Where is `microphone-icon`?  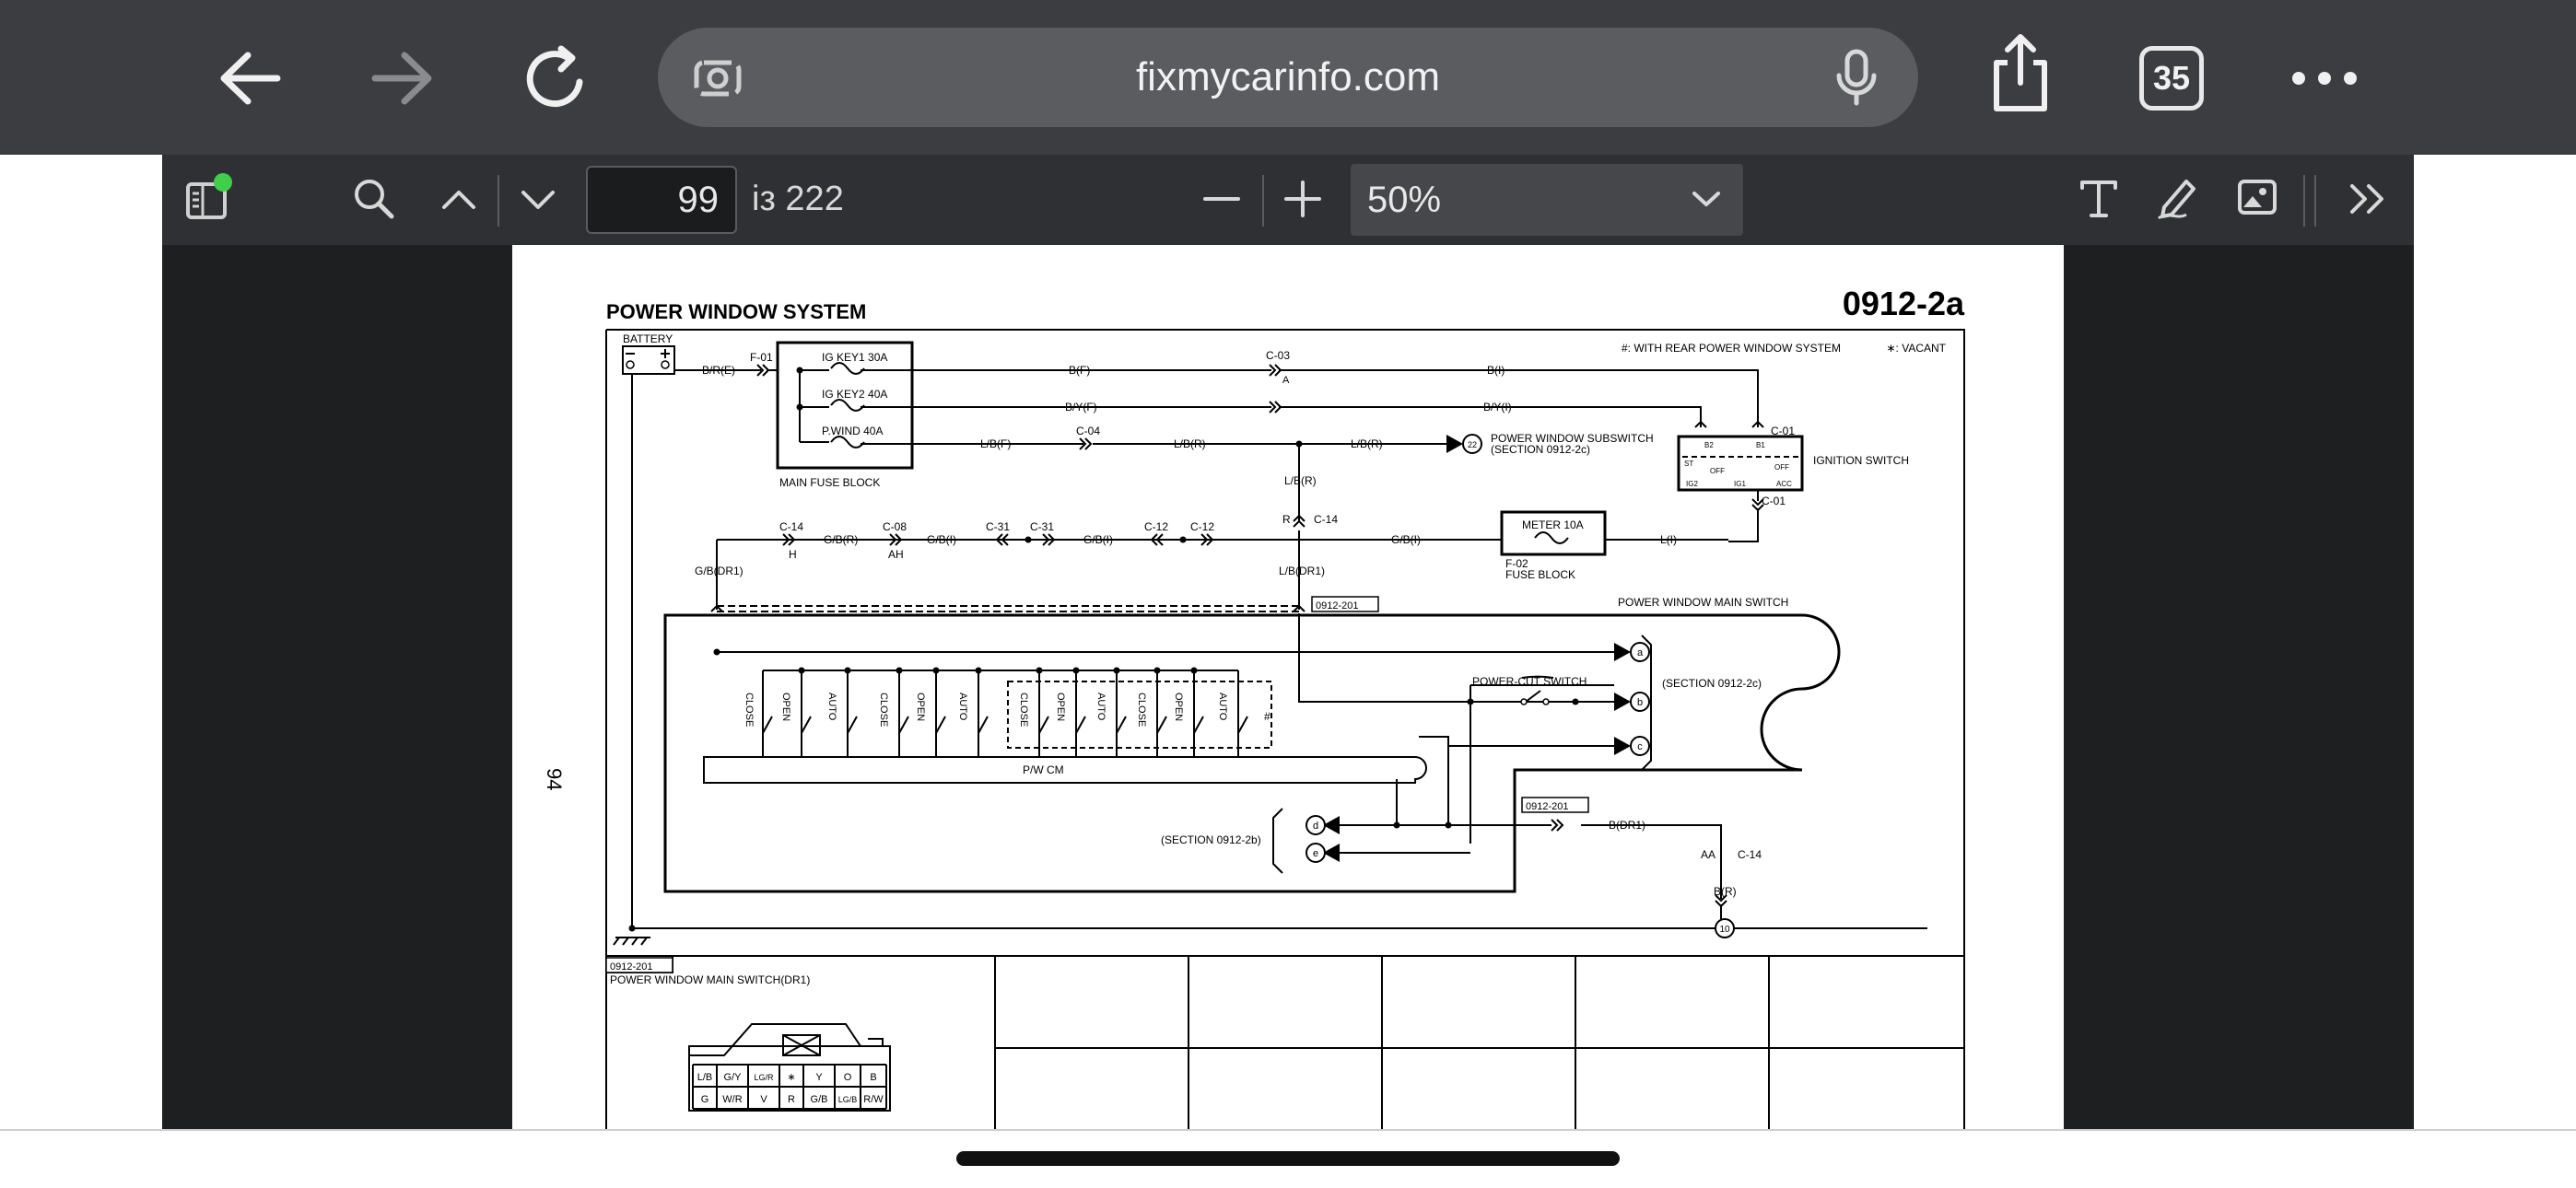
microphone-icon is located at coordinates (1856, 79).